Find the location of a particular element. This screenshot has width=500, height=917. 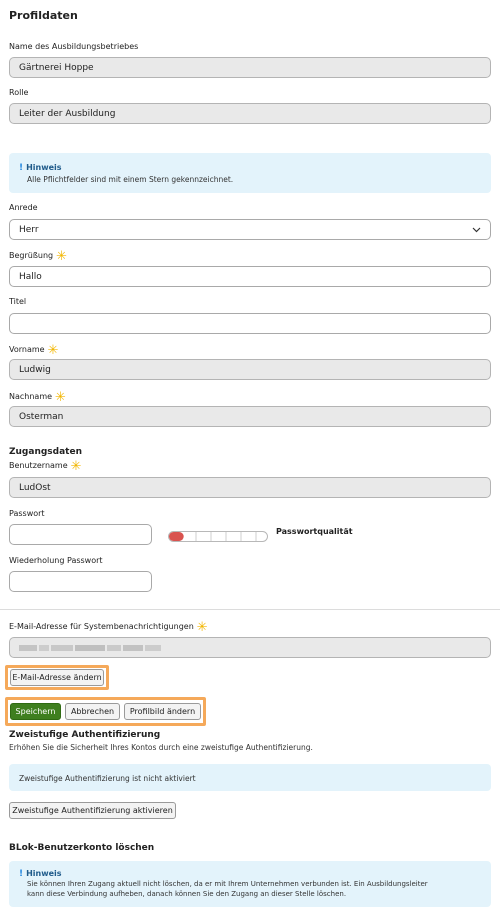

divider is located at coordinates (250, 609).